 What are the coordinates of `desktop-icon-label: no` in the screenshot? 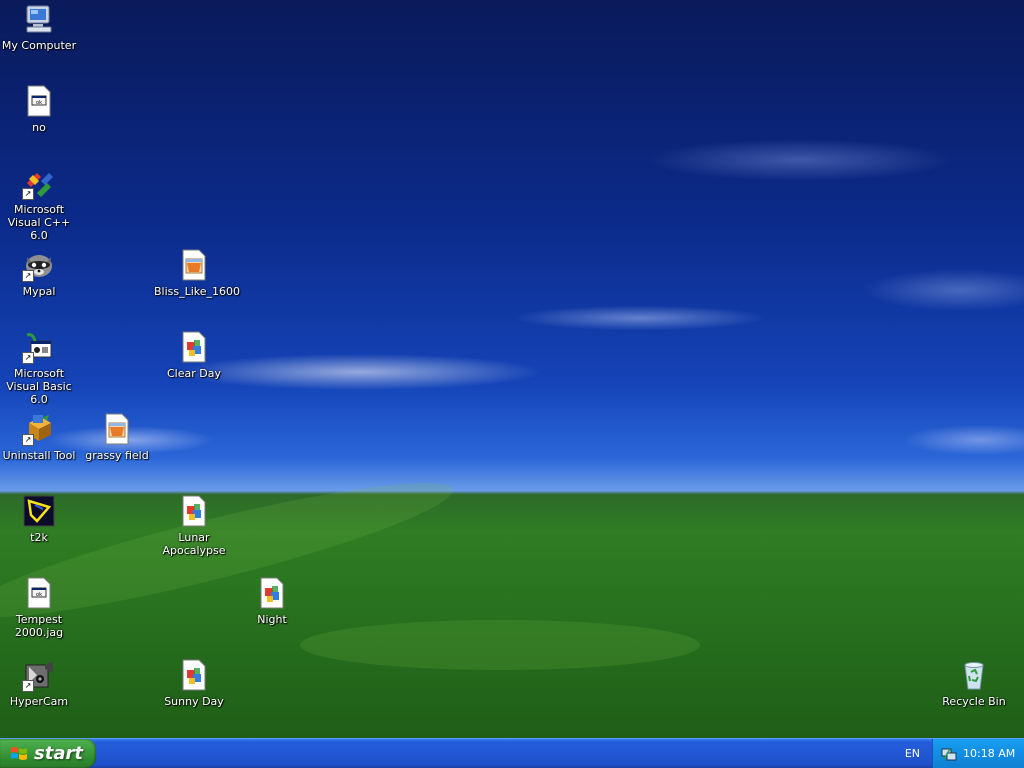 It's located at (39, 127).